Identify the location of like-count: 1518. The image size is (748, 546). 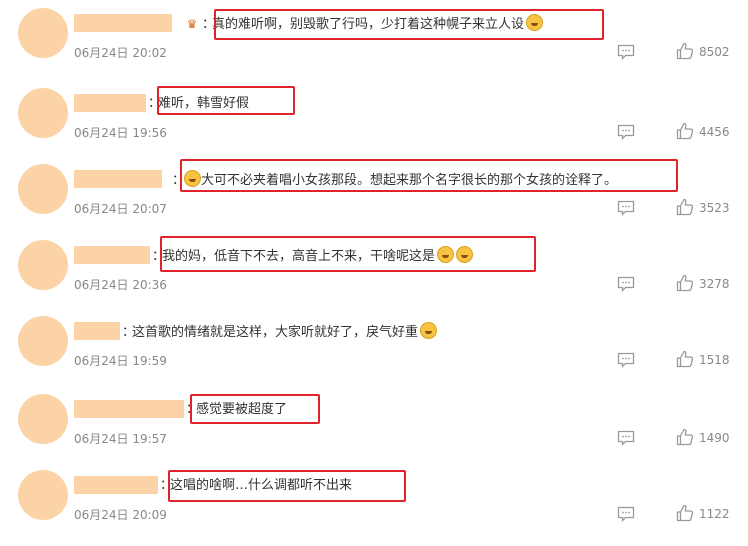
(714, 360).